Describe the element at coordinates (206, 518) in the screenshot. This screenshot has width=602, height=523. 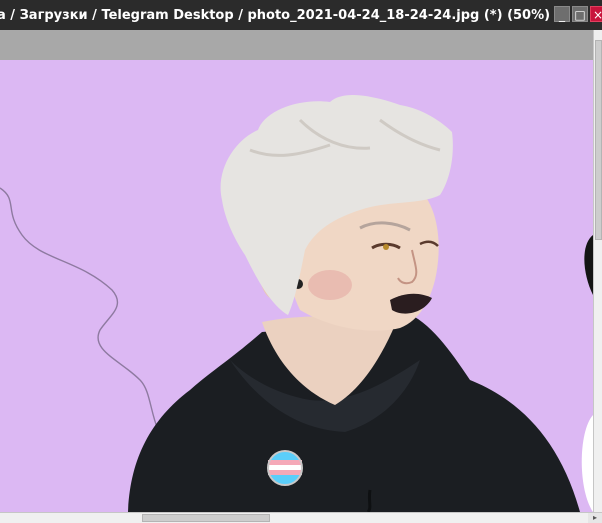
I see `horizontal-scroll-thumb` at that location.